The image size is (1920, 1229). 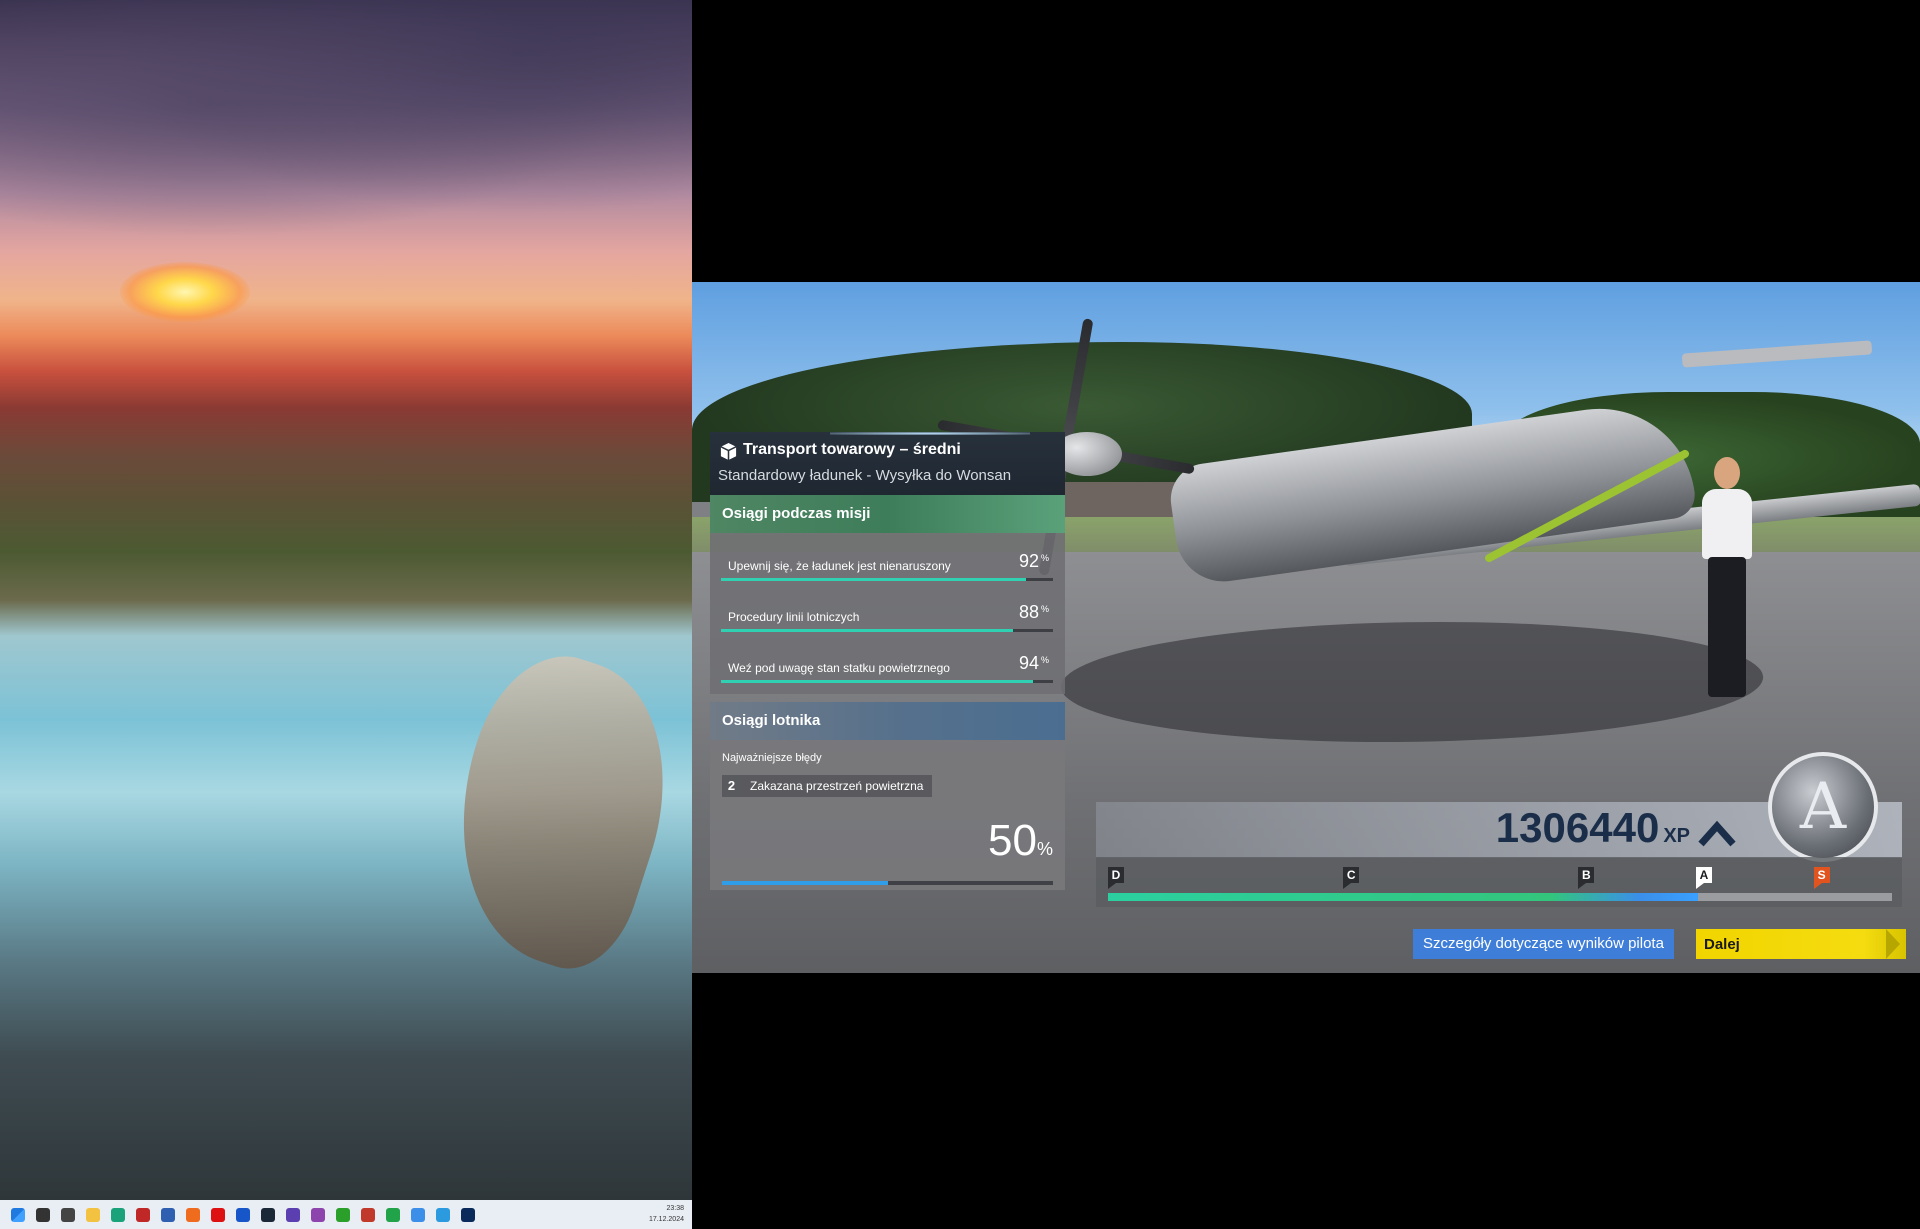 I want to click on stat-label: Weź pod uwagę stan statku powietrznego, so click(x=839, y=668).